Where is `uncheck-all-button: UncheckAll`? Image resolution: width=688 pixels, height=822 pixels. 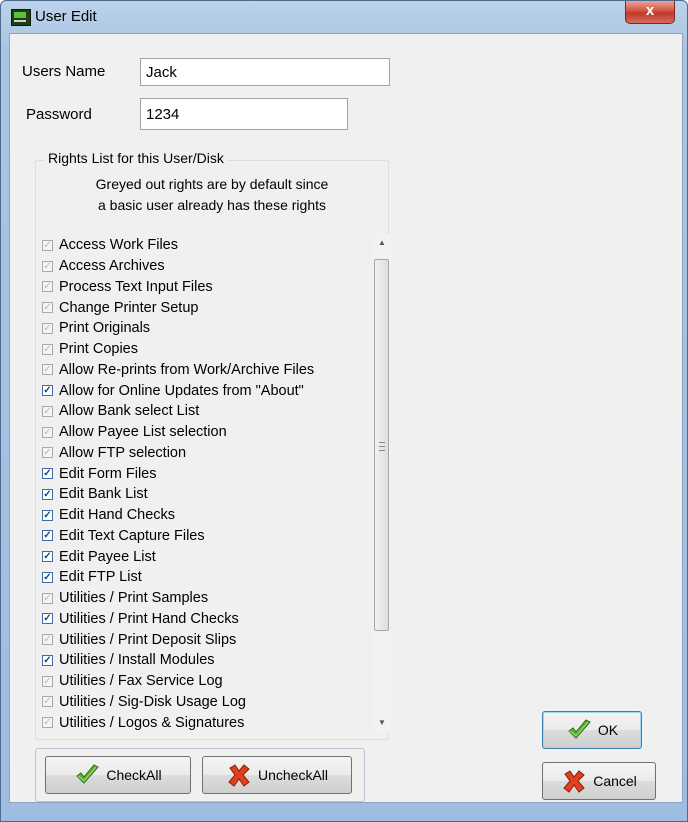
uncheck-all-button: UncheckAll is located at coordinates (277, 775).